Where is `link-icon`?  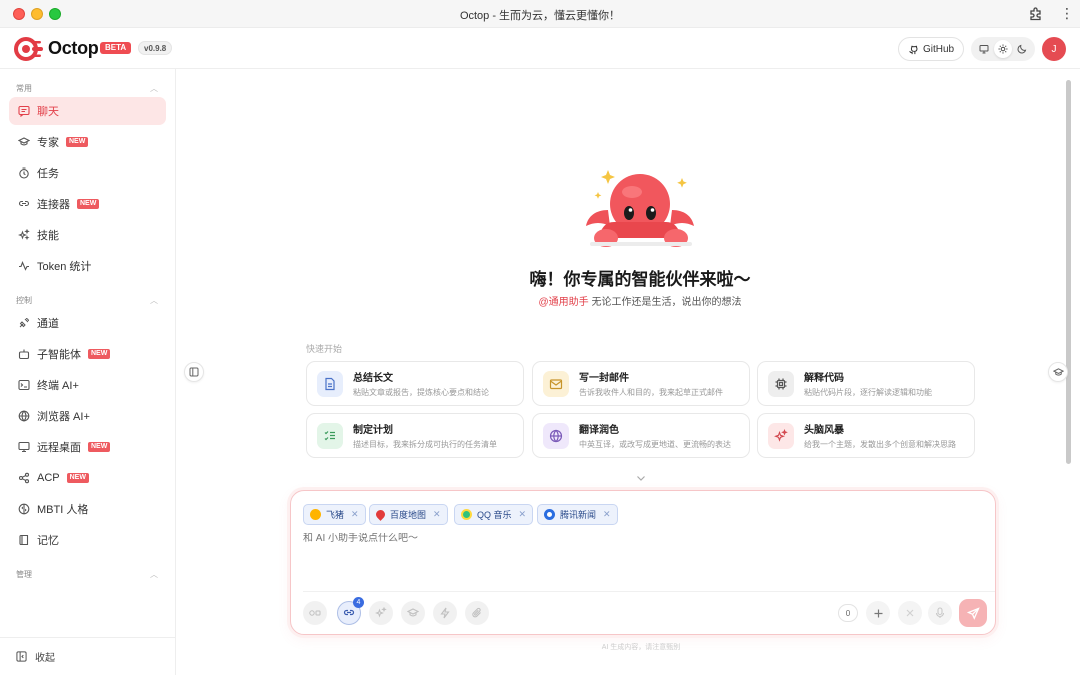
link-icon is located at coordinates (23, 204).